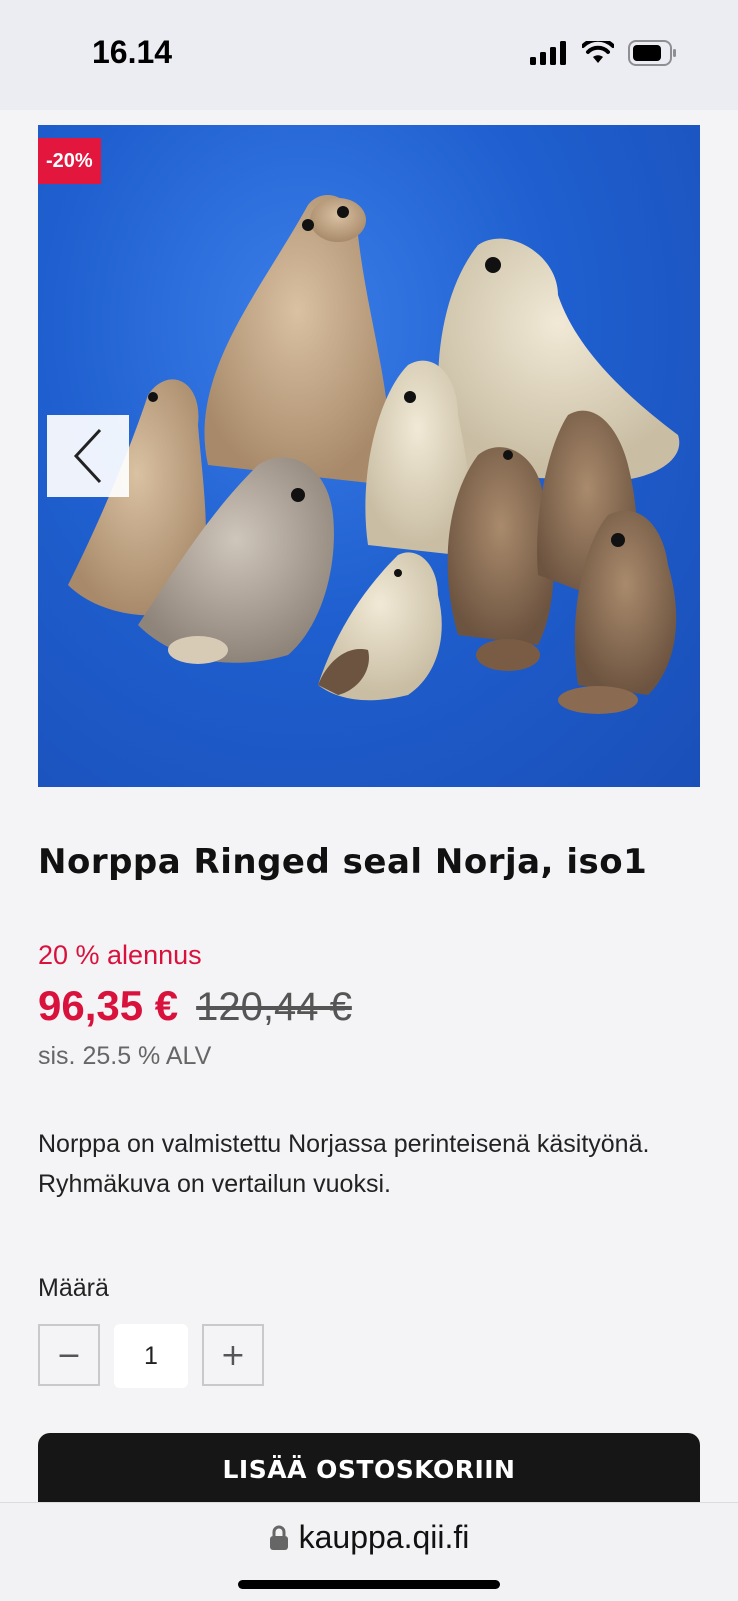 This screenshot has height=1601, width=738. What do you see at coordinates (384, 1537) in the screenshot?
I see `url-text: kauppa.qii.fi` at bounding box center [384, 1537].